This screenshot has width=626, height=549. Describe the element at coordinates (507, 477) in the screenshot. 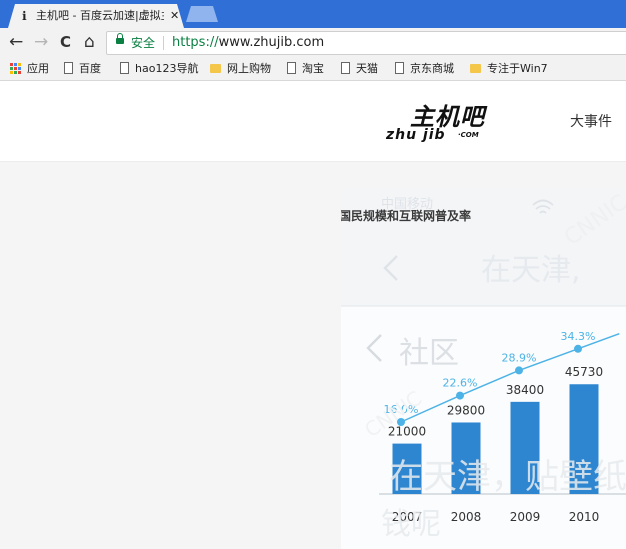

I see `bg-overlay-text: 在天津，贴壁纸` at that location.